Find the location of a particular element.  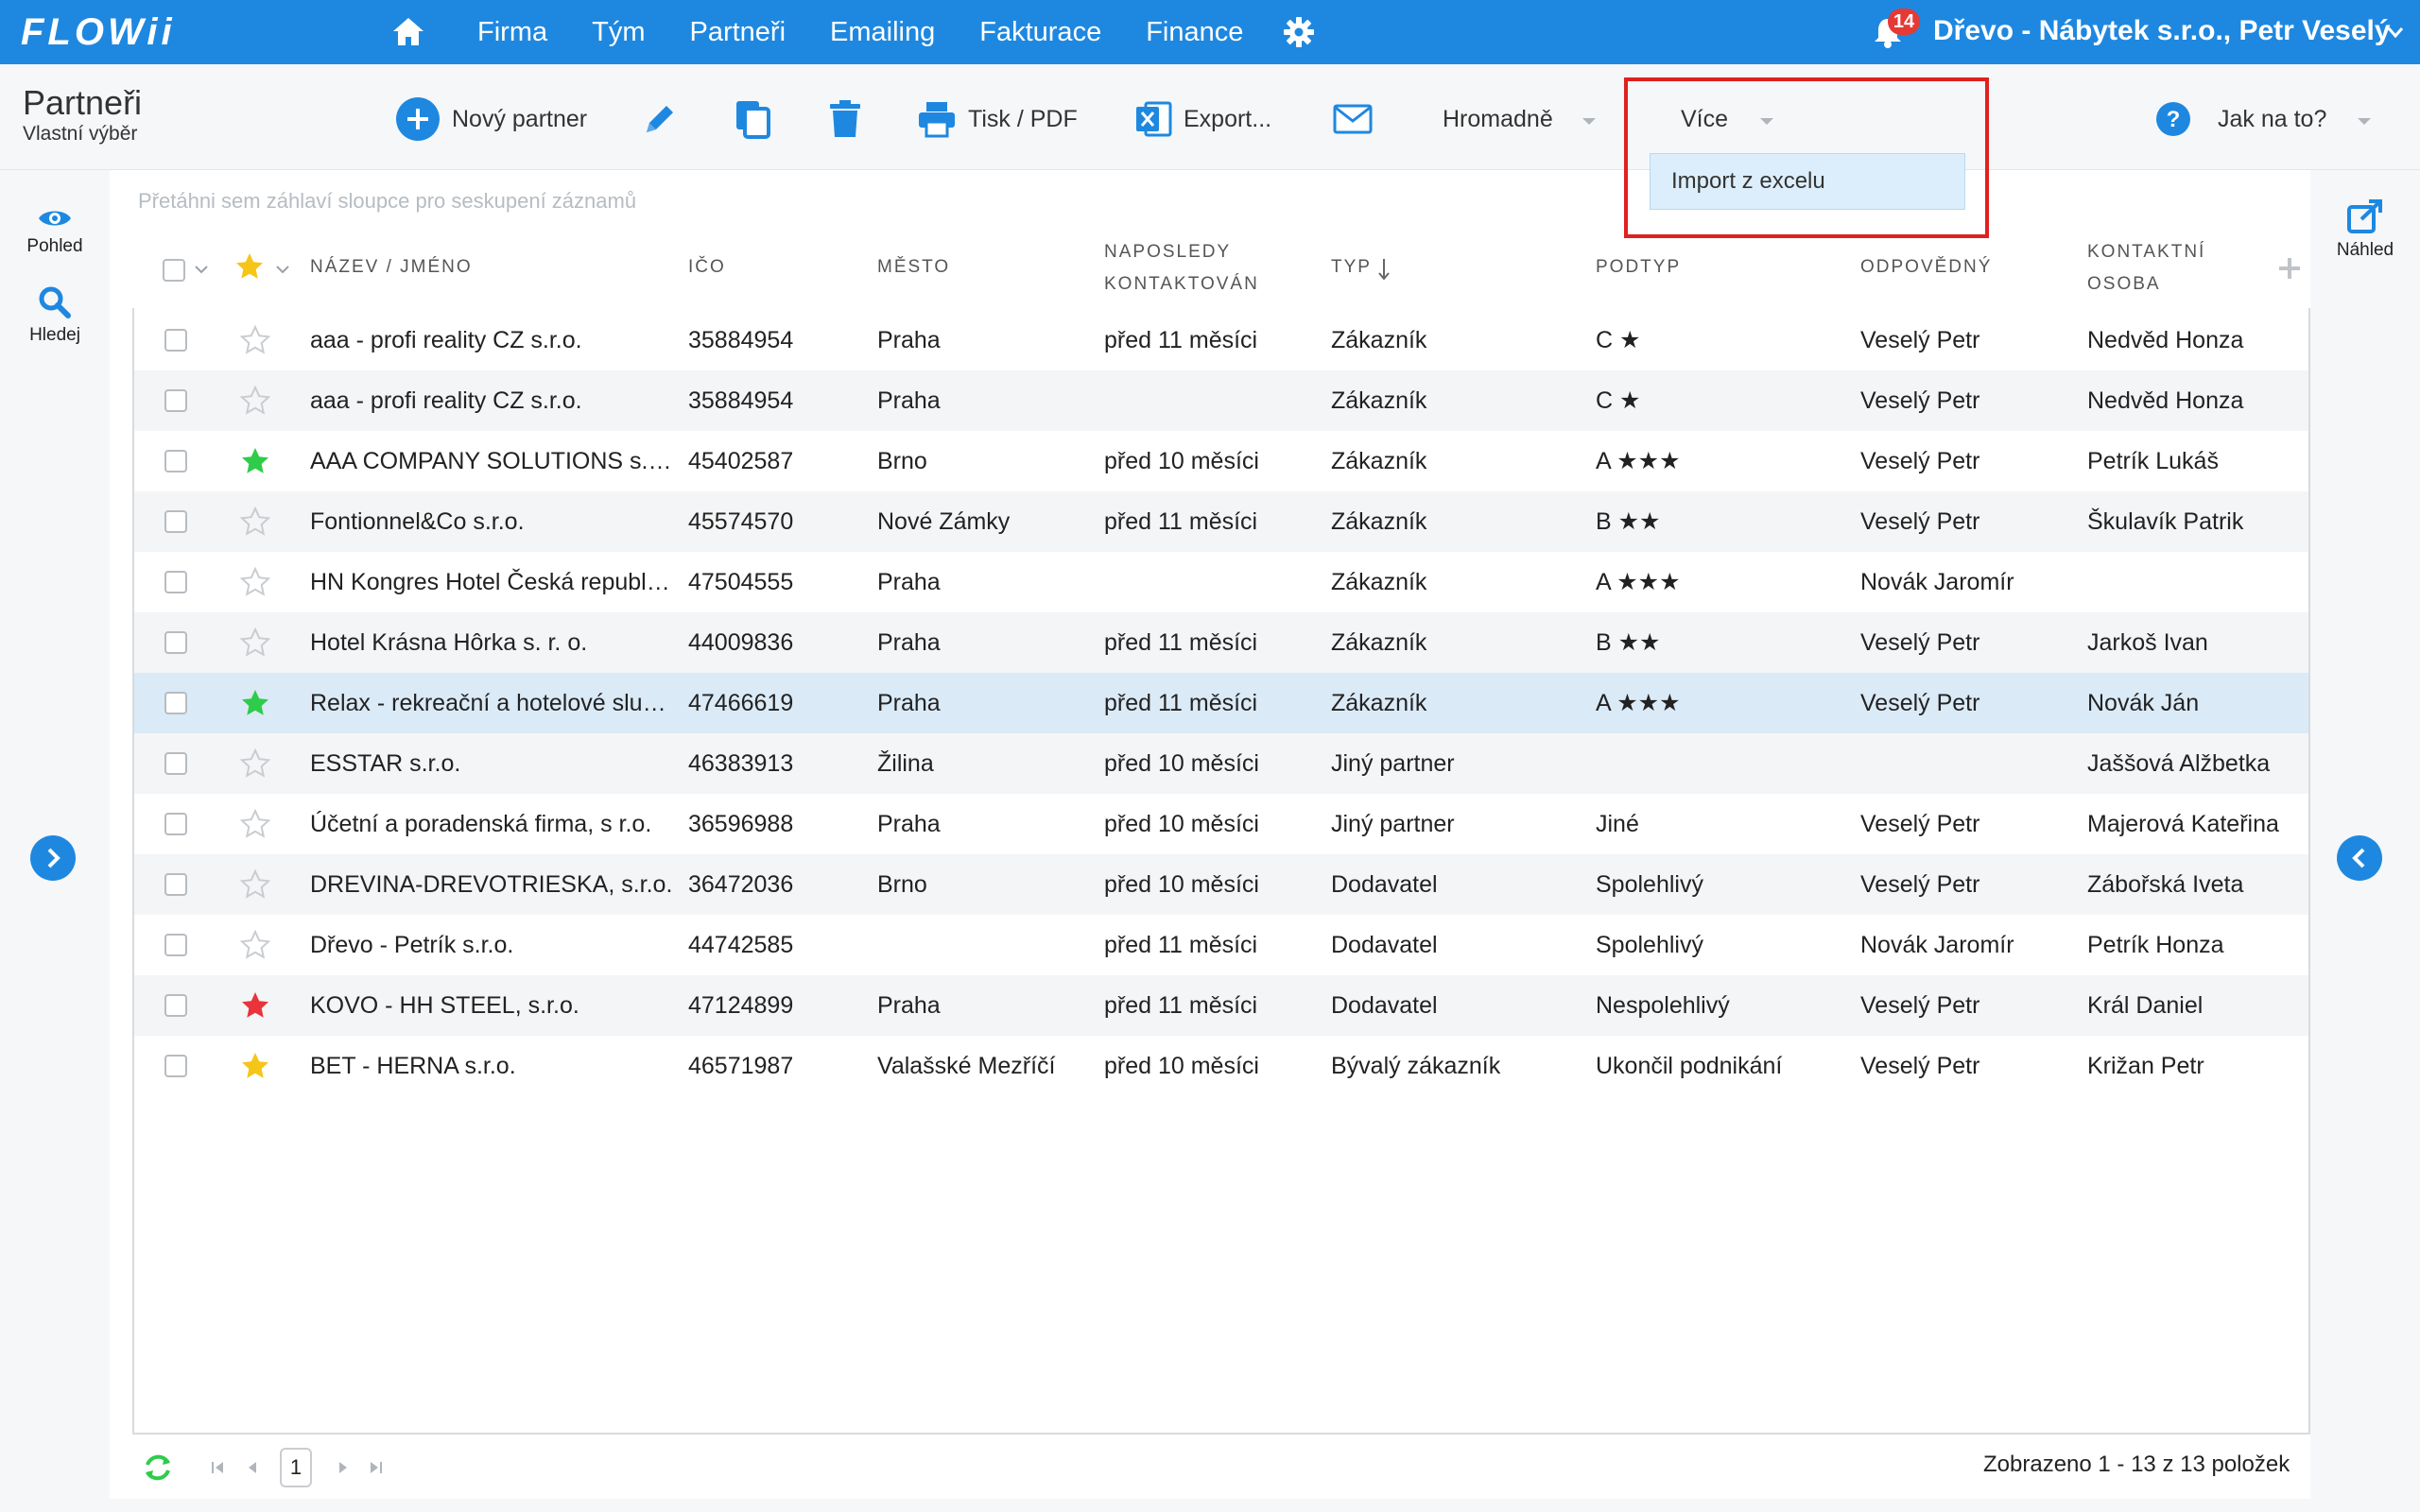

record-count-status: Zobrazeno 1 - 13 z 13 položek is located at coordinates (2136, 1464).